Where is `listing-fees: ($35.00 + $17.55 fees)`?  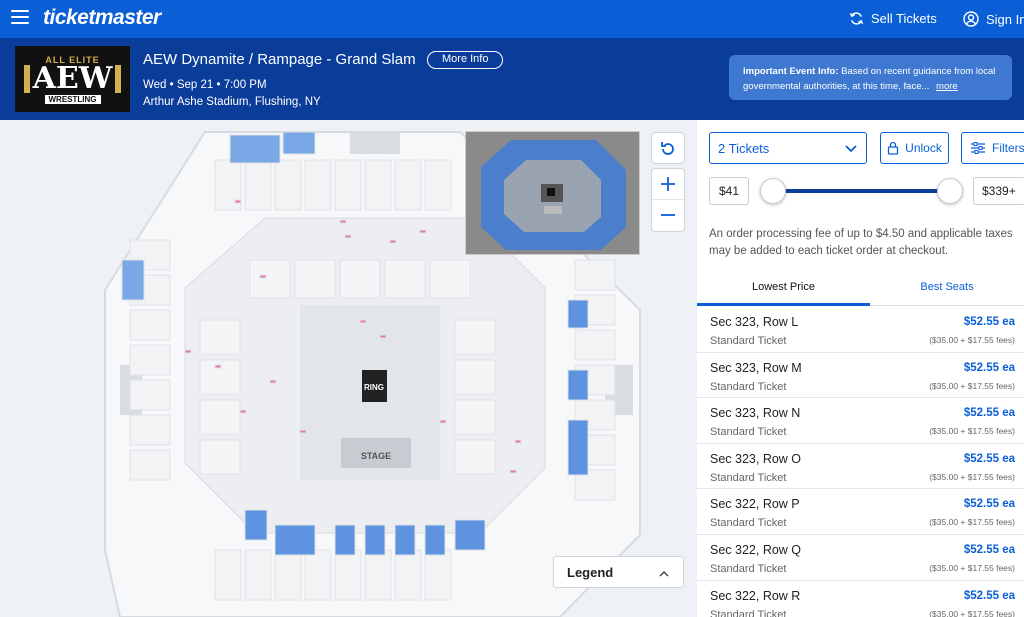
listing-fees: ($35.00 + $17.55 fees) is located at coordinates (972, 340).